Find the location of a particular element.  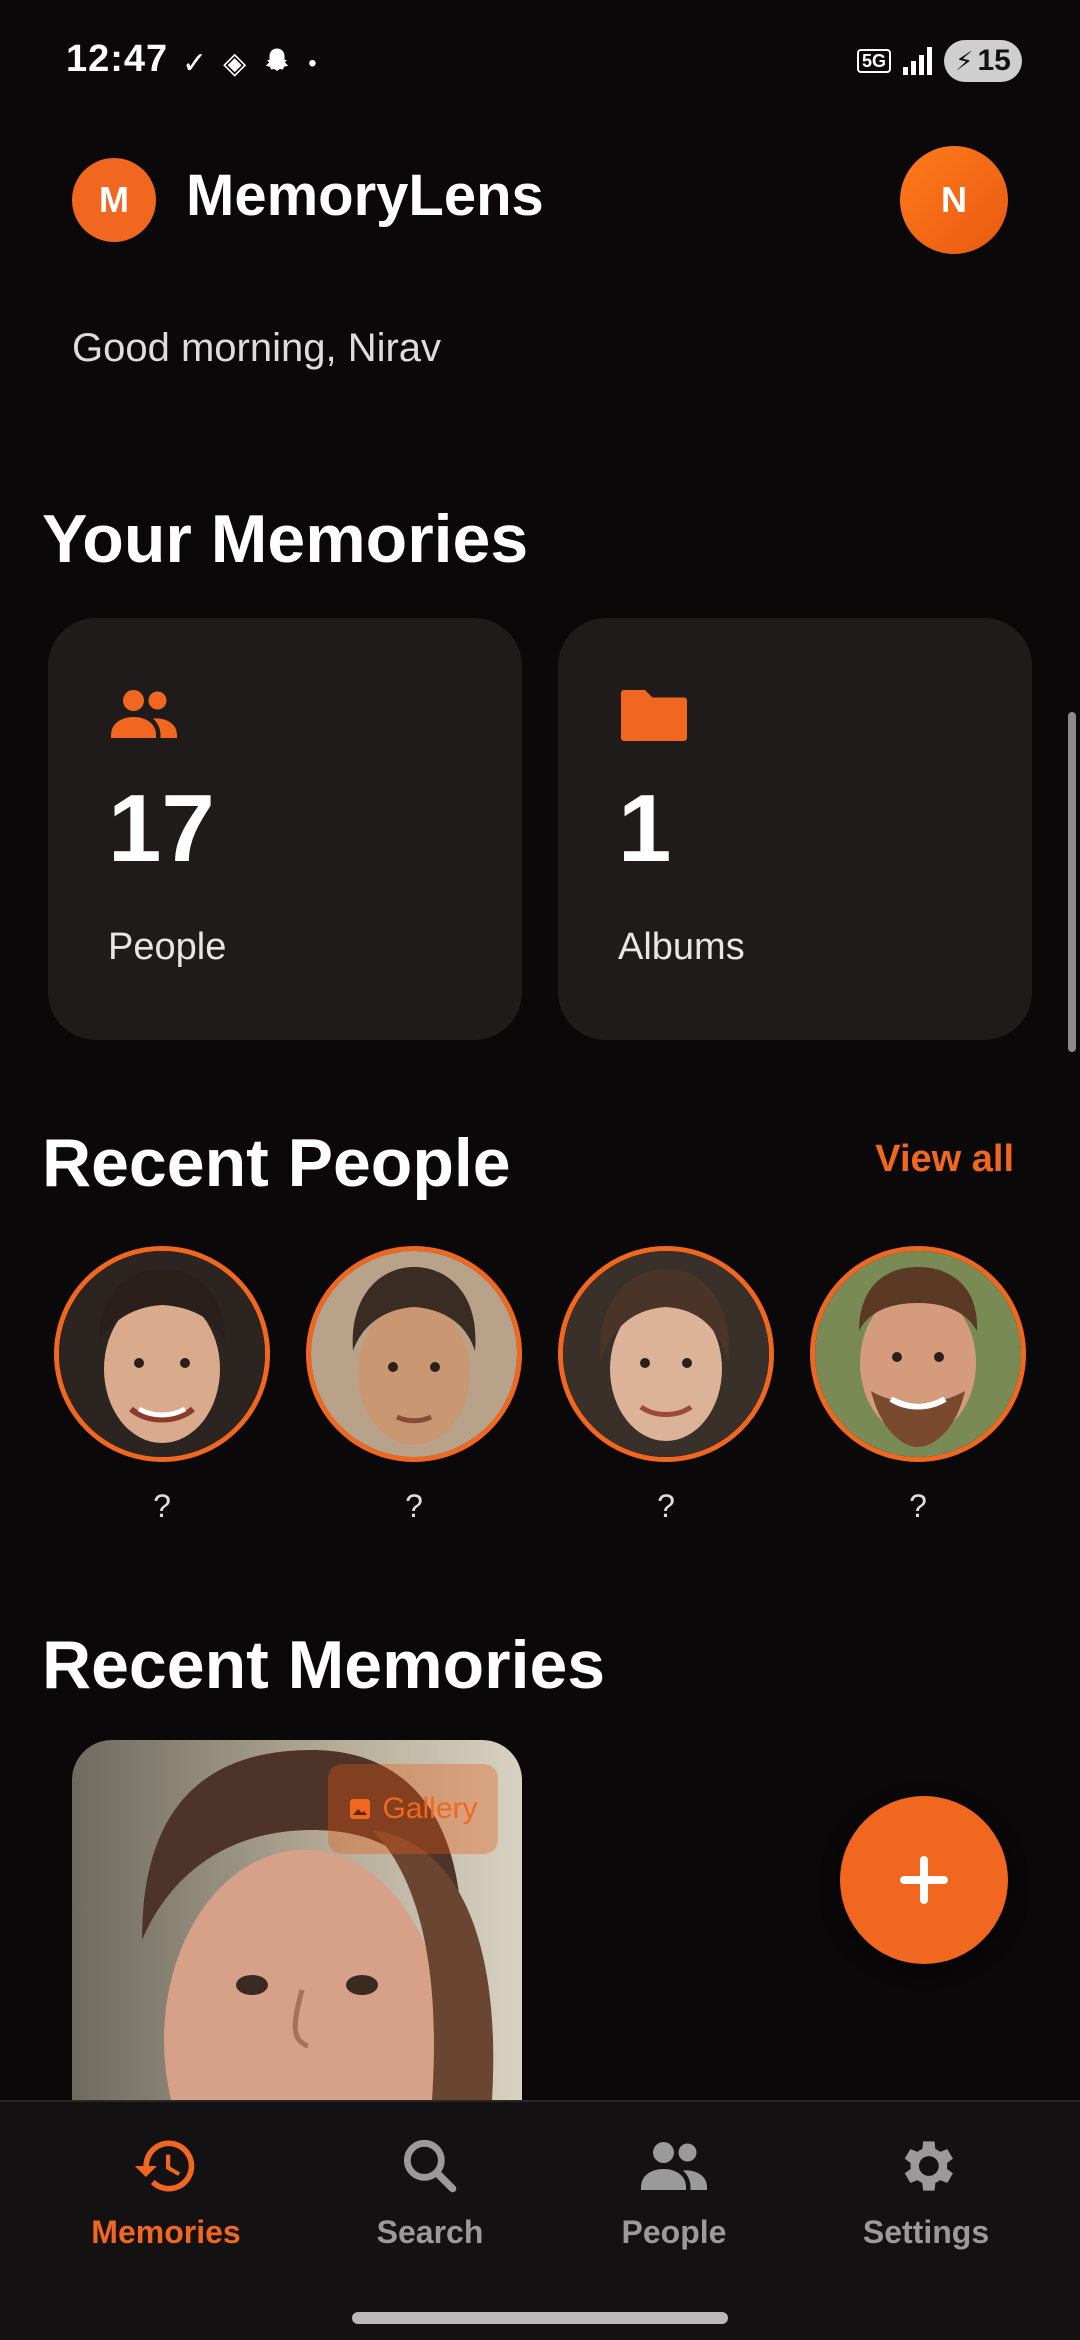

charging-icon: ⚡ is located at coordinates (964, 60).